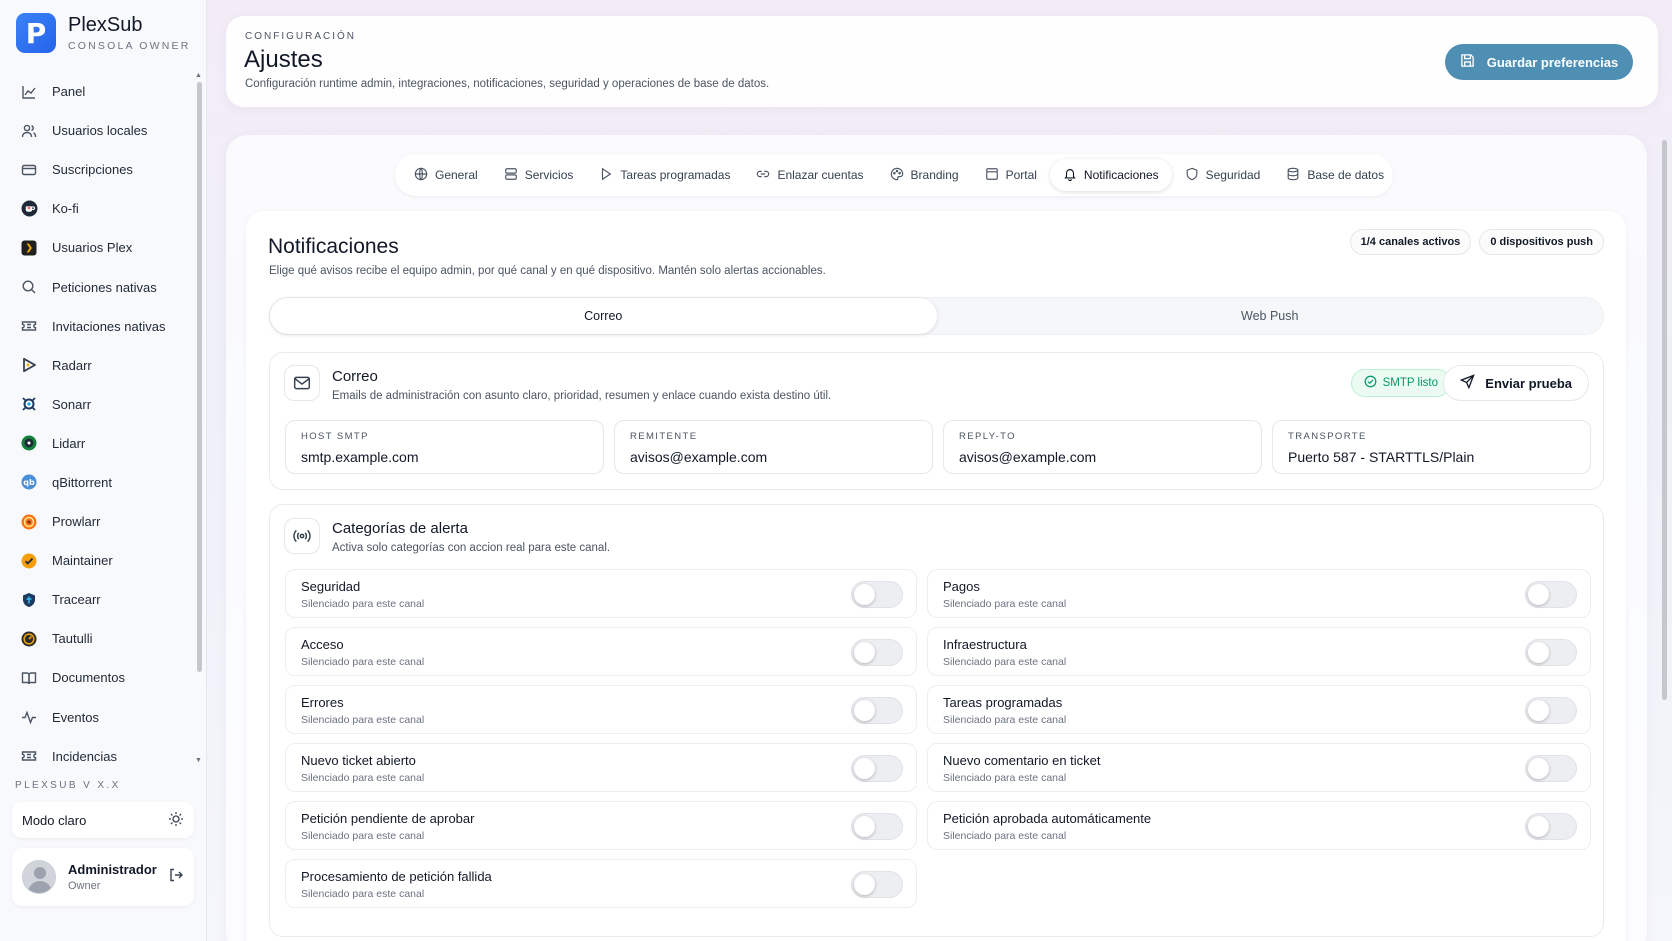  What do you see at coordinates (1346, 175) in the screenshot?
I see `tab-label: Base de datos` at bounding box center [1346, 175].